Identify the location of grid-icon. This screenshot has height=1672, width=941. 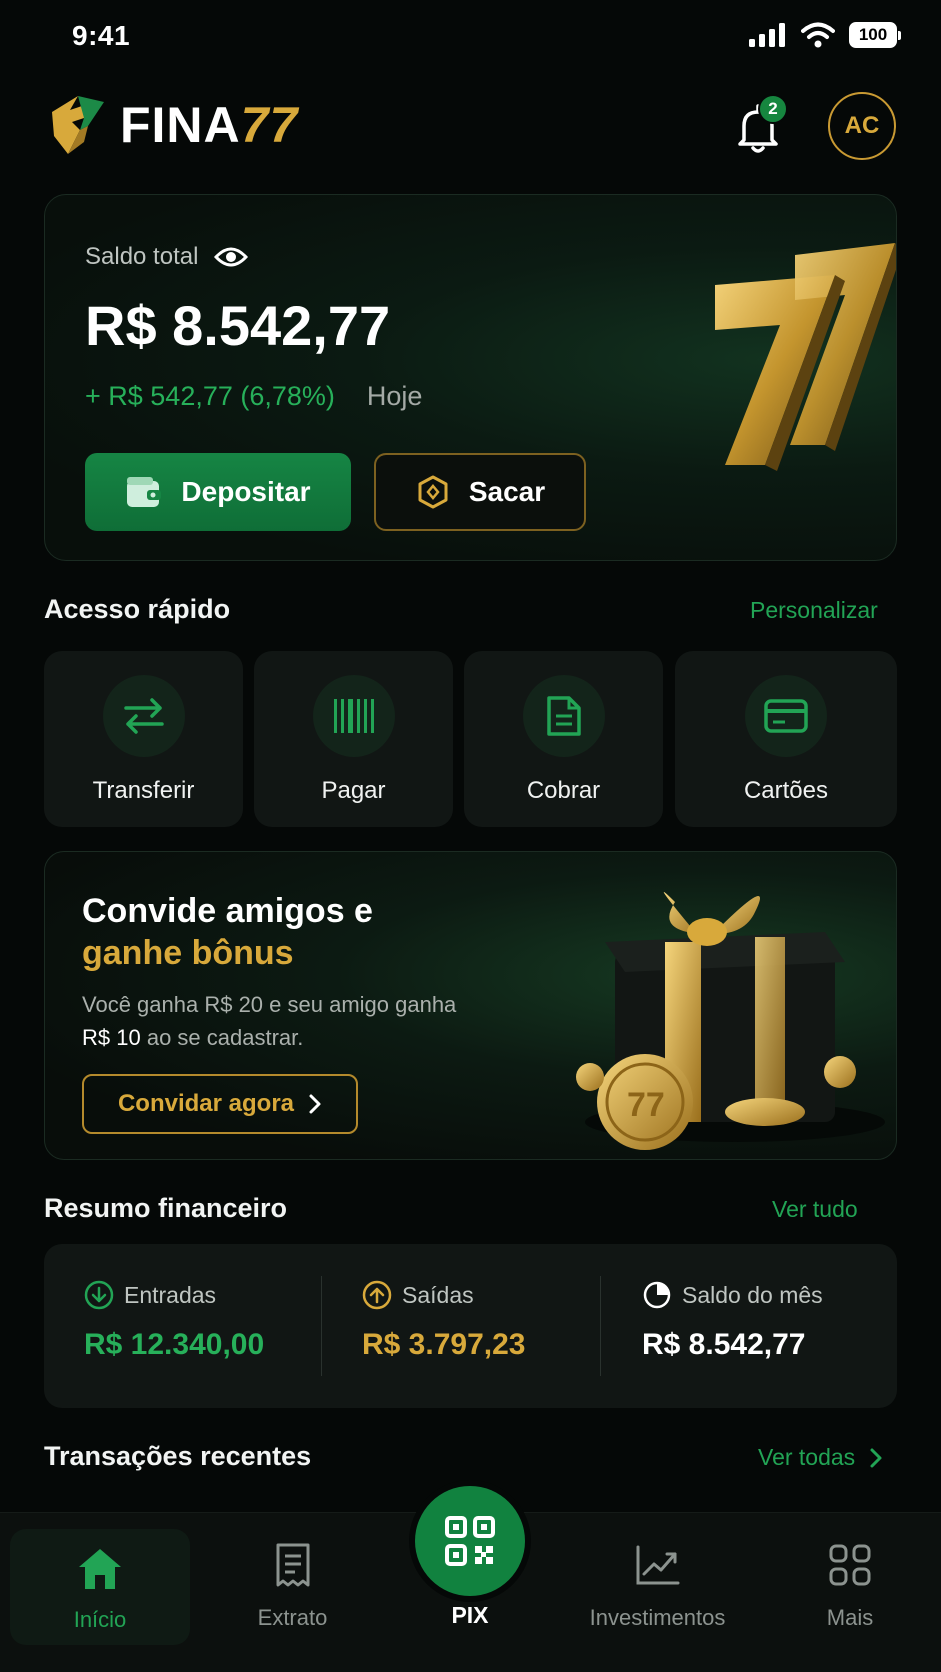
(850, 1565).